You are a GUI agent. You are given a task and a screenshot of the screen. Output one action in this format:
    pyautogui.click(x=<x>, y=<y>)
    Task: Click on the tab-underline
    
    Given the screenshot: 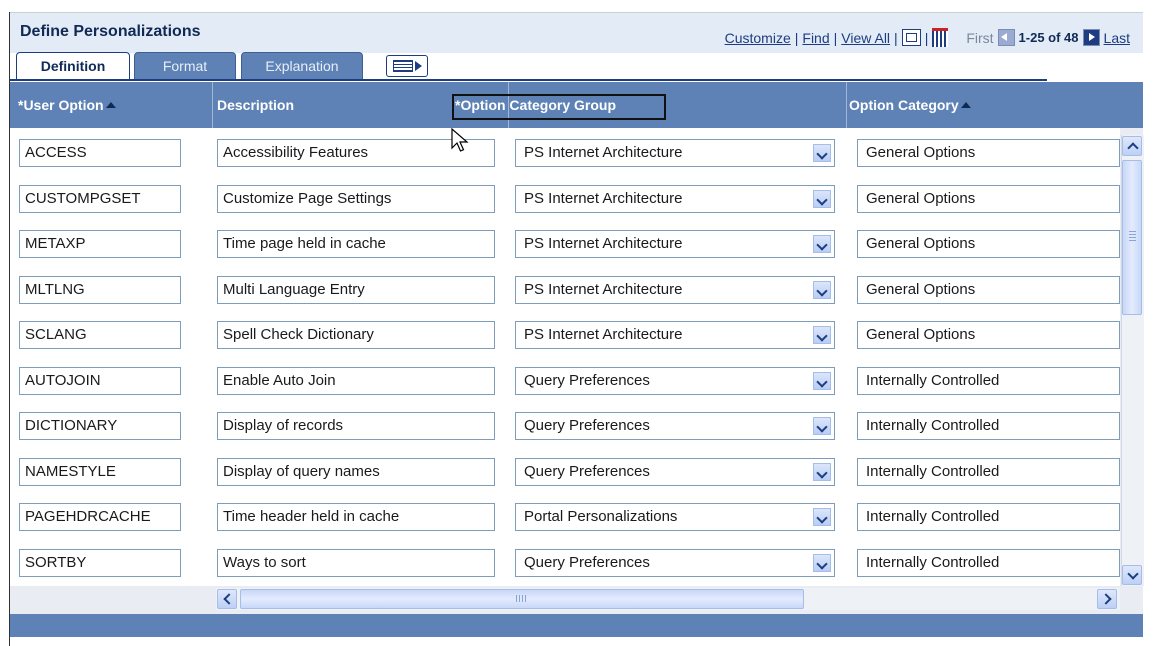 What is the action you would take?
    pyautogui.click(x=528, y=80)
    